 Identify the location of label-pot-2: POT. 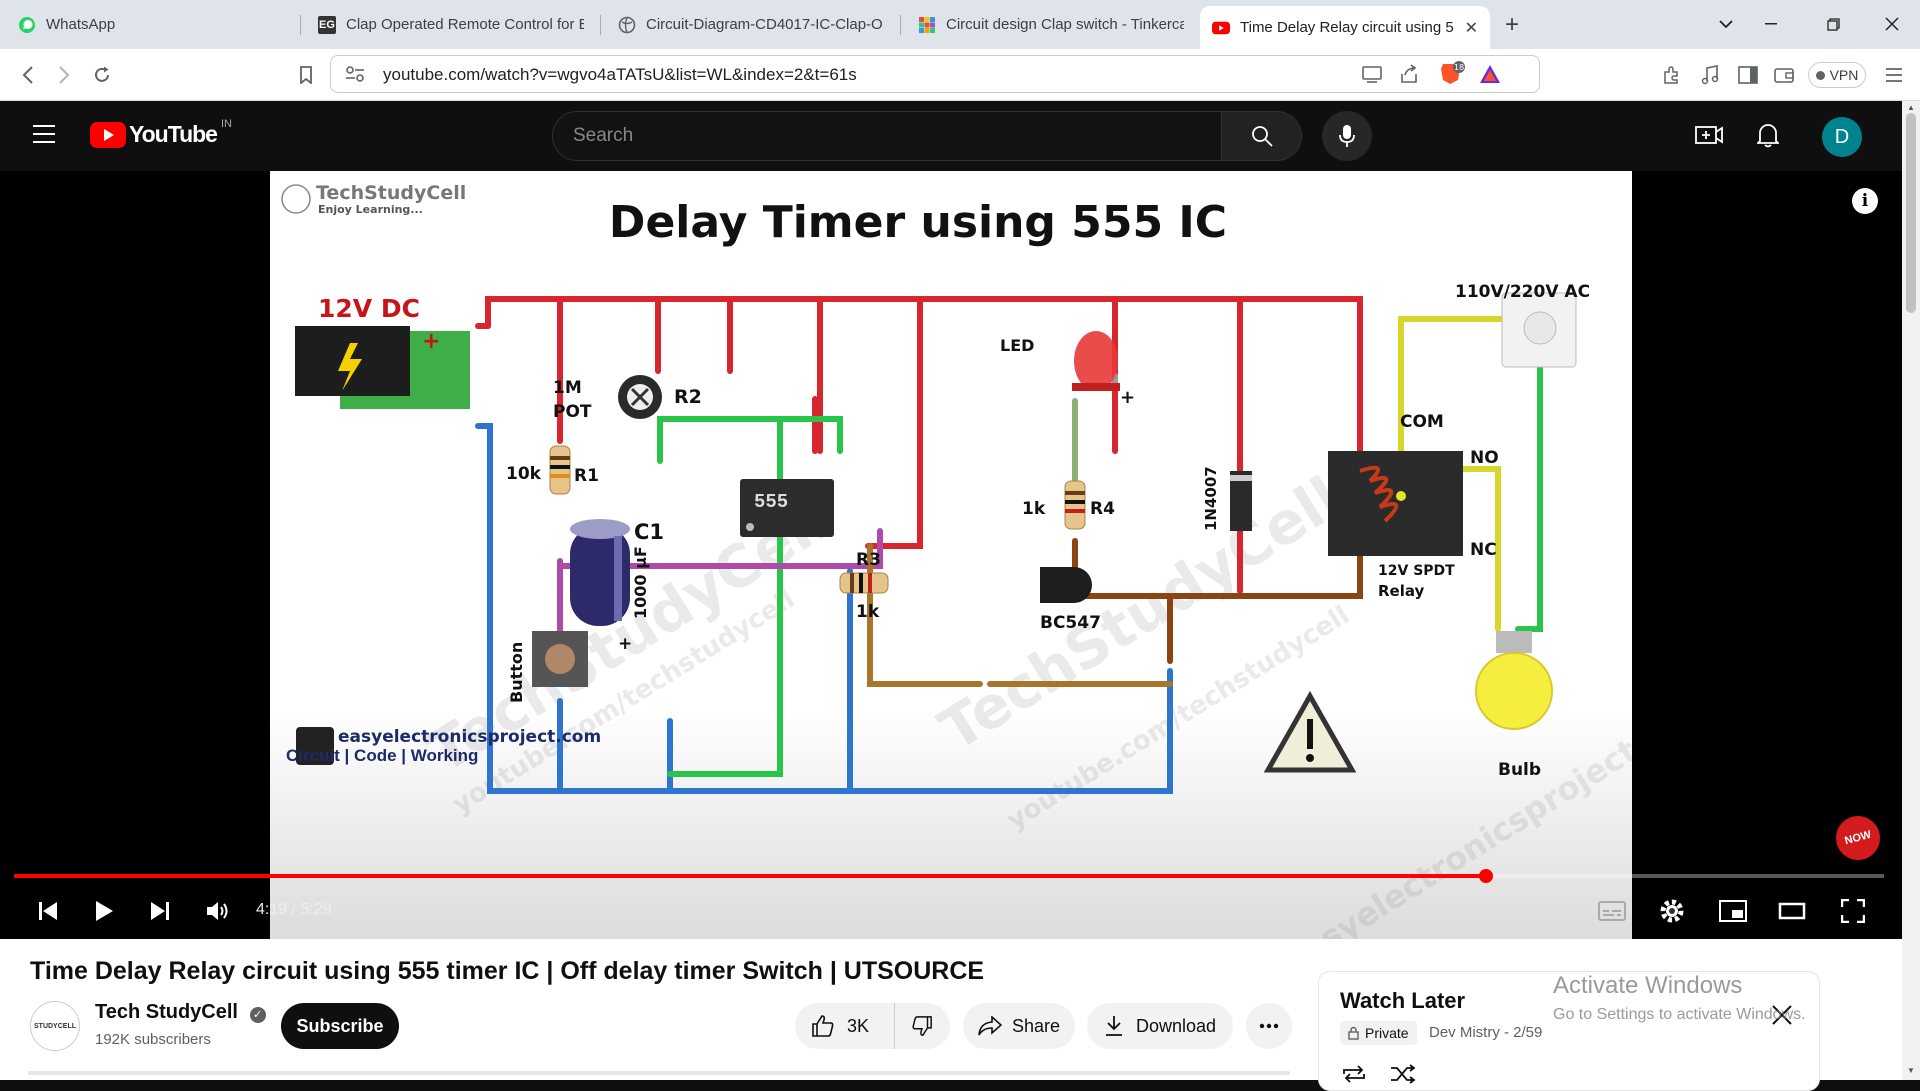
(572, 412).